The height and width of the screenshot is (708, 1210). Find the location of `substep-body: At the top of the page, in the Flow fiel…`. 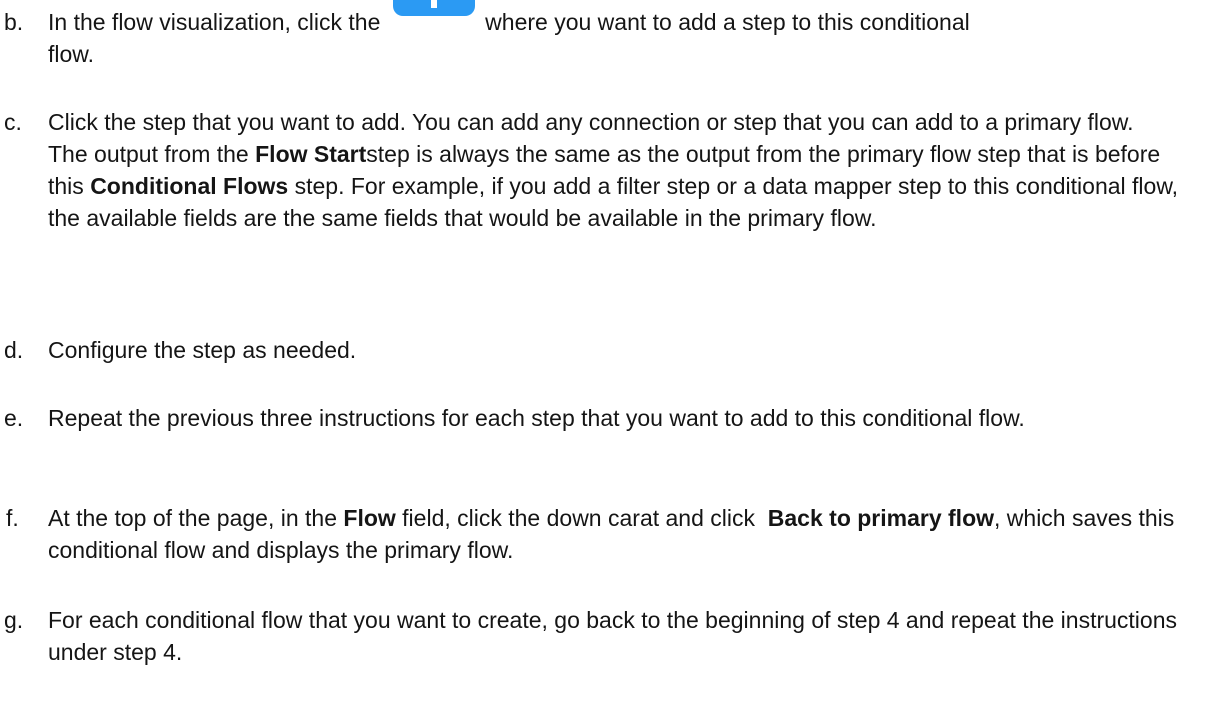

substep-body: At the top of the page, in the Flow fiel… is located at coordinates (624, 534).